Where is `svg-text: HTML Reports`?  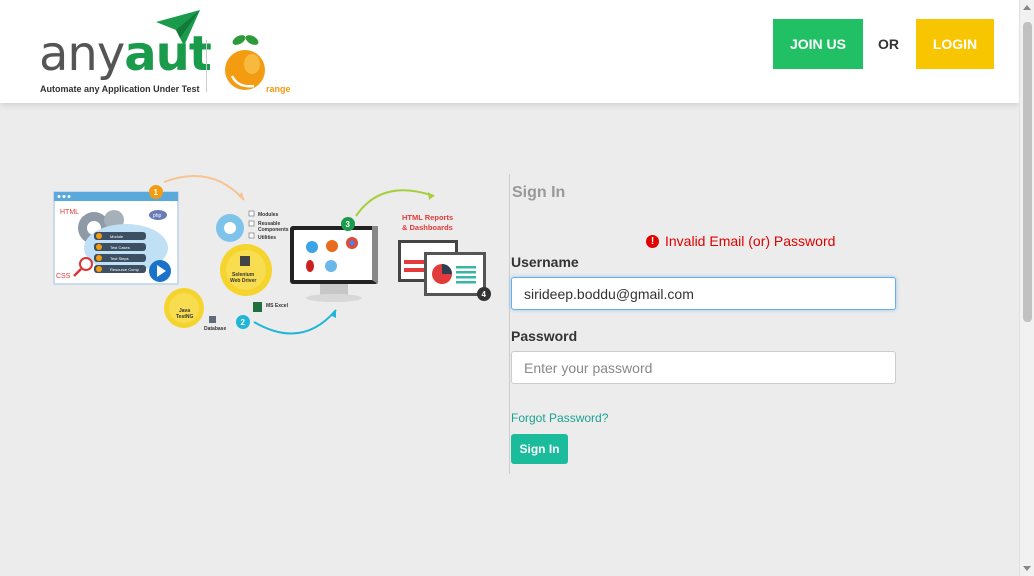 svg-text: HTML Reports is located at coordinates (427, 217).